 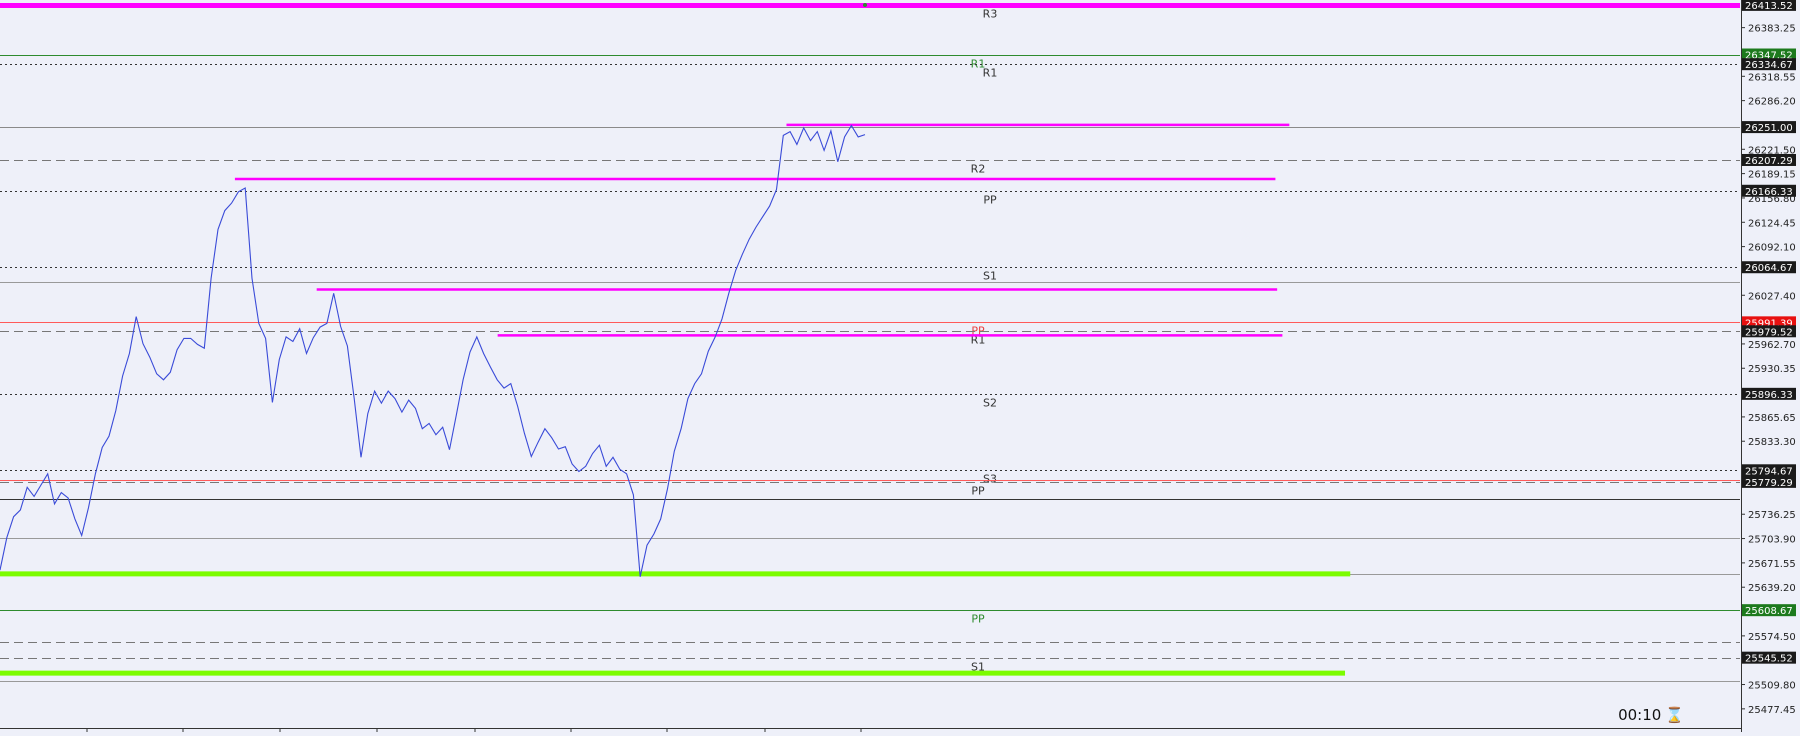 I want to click on price-tag-label: 25794.67, so click(x=1769, y=471).